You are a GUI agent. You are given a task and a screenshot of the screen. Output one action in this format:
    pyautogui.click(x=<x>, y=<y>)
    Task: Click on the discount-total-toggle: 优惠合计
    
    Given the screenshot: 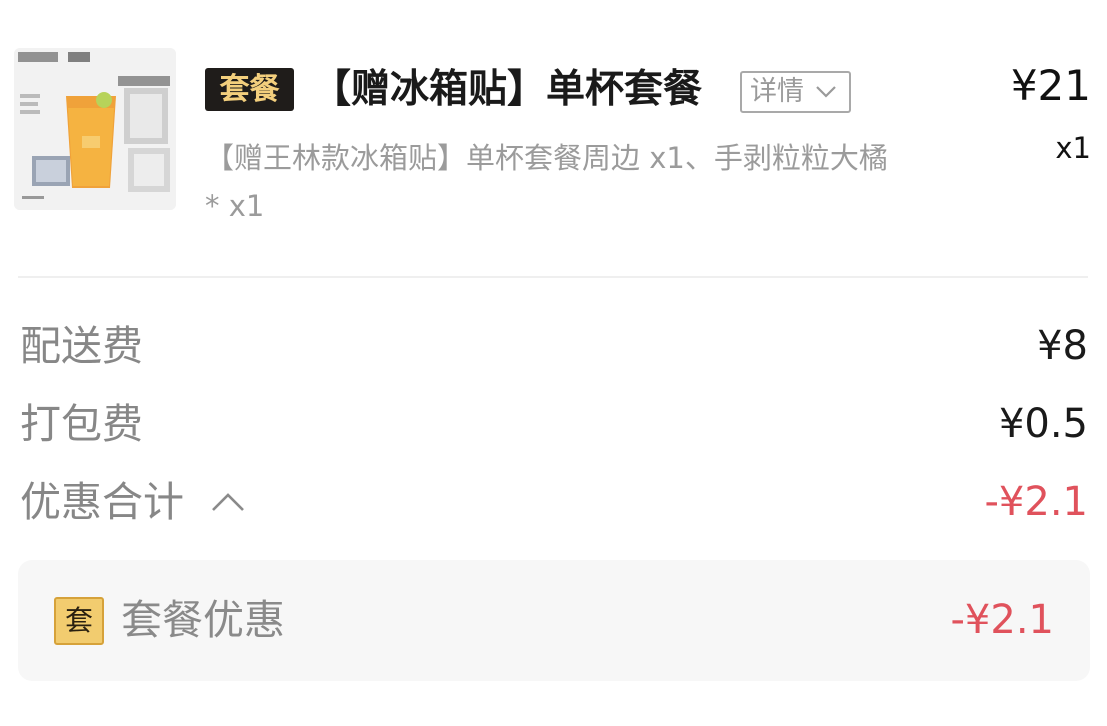 What is the action you would take?
    pyautogui.click(x=132, y=502)
    